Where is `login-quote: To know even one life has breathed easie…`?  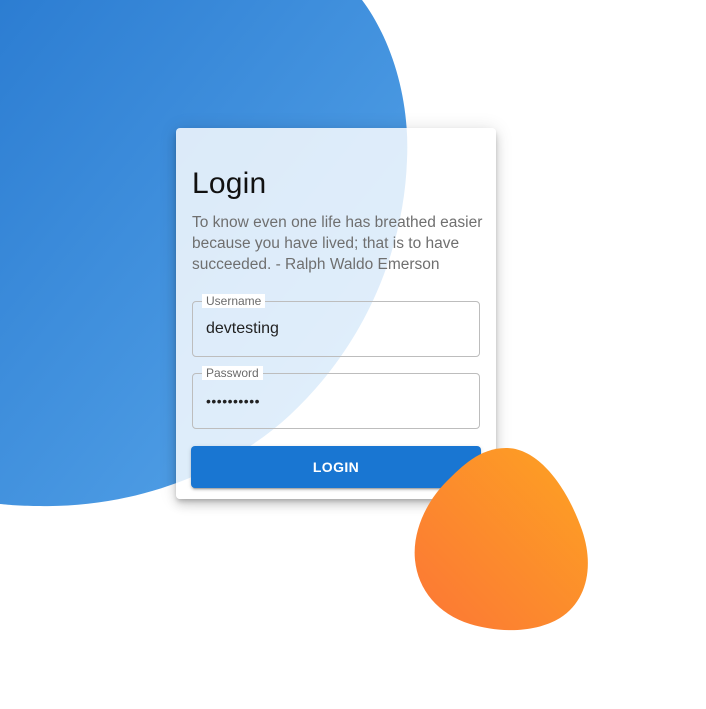 login-quote: To know even one life has breathed easie… is located at coordinates (337, 243).